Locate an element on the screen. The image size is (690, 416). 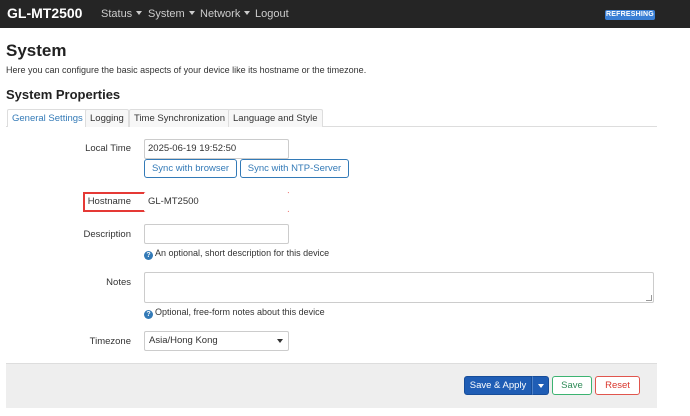
local-time-label: Local Time is located at coordinates (108, 148).